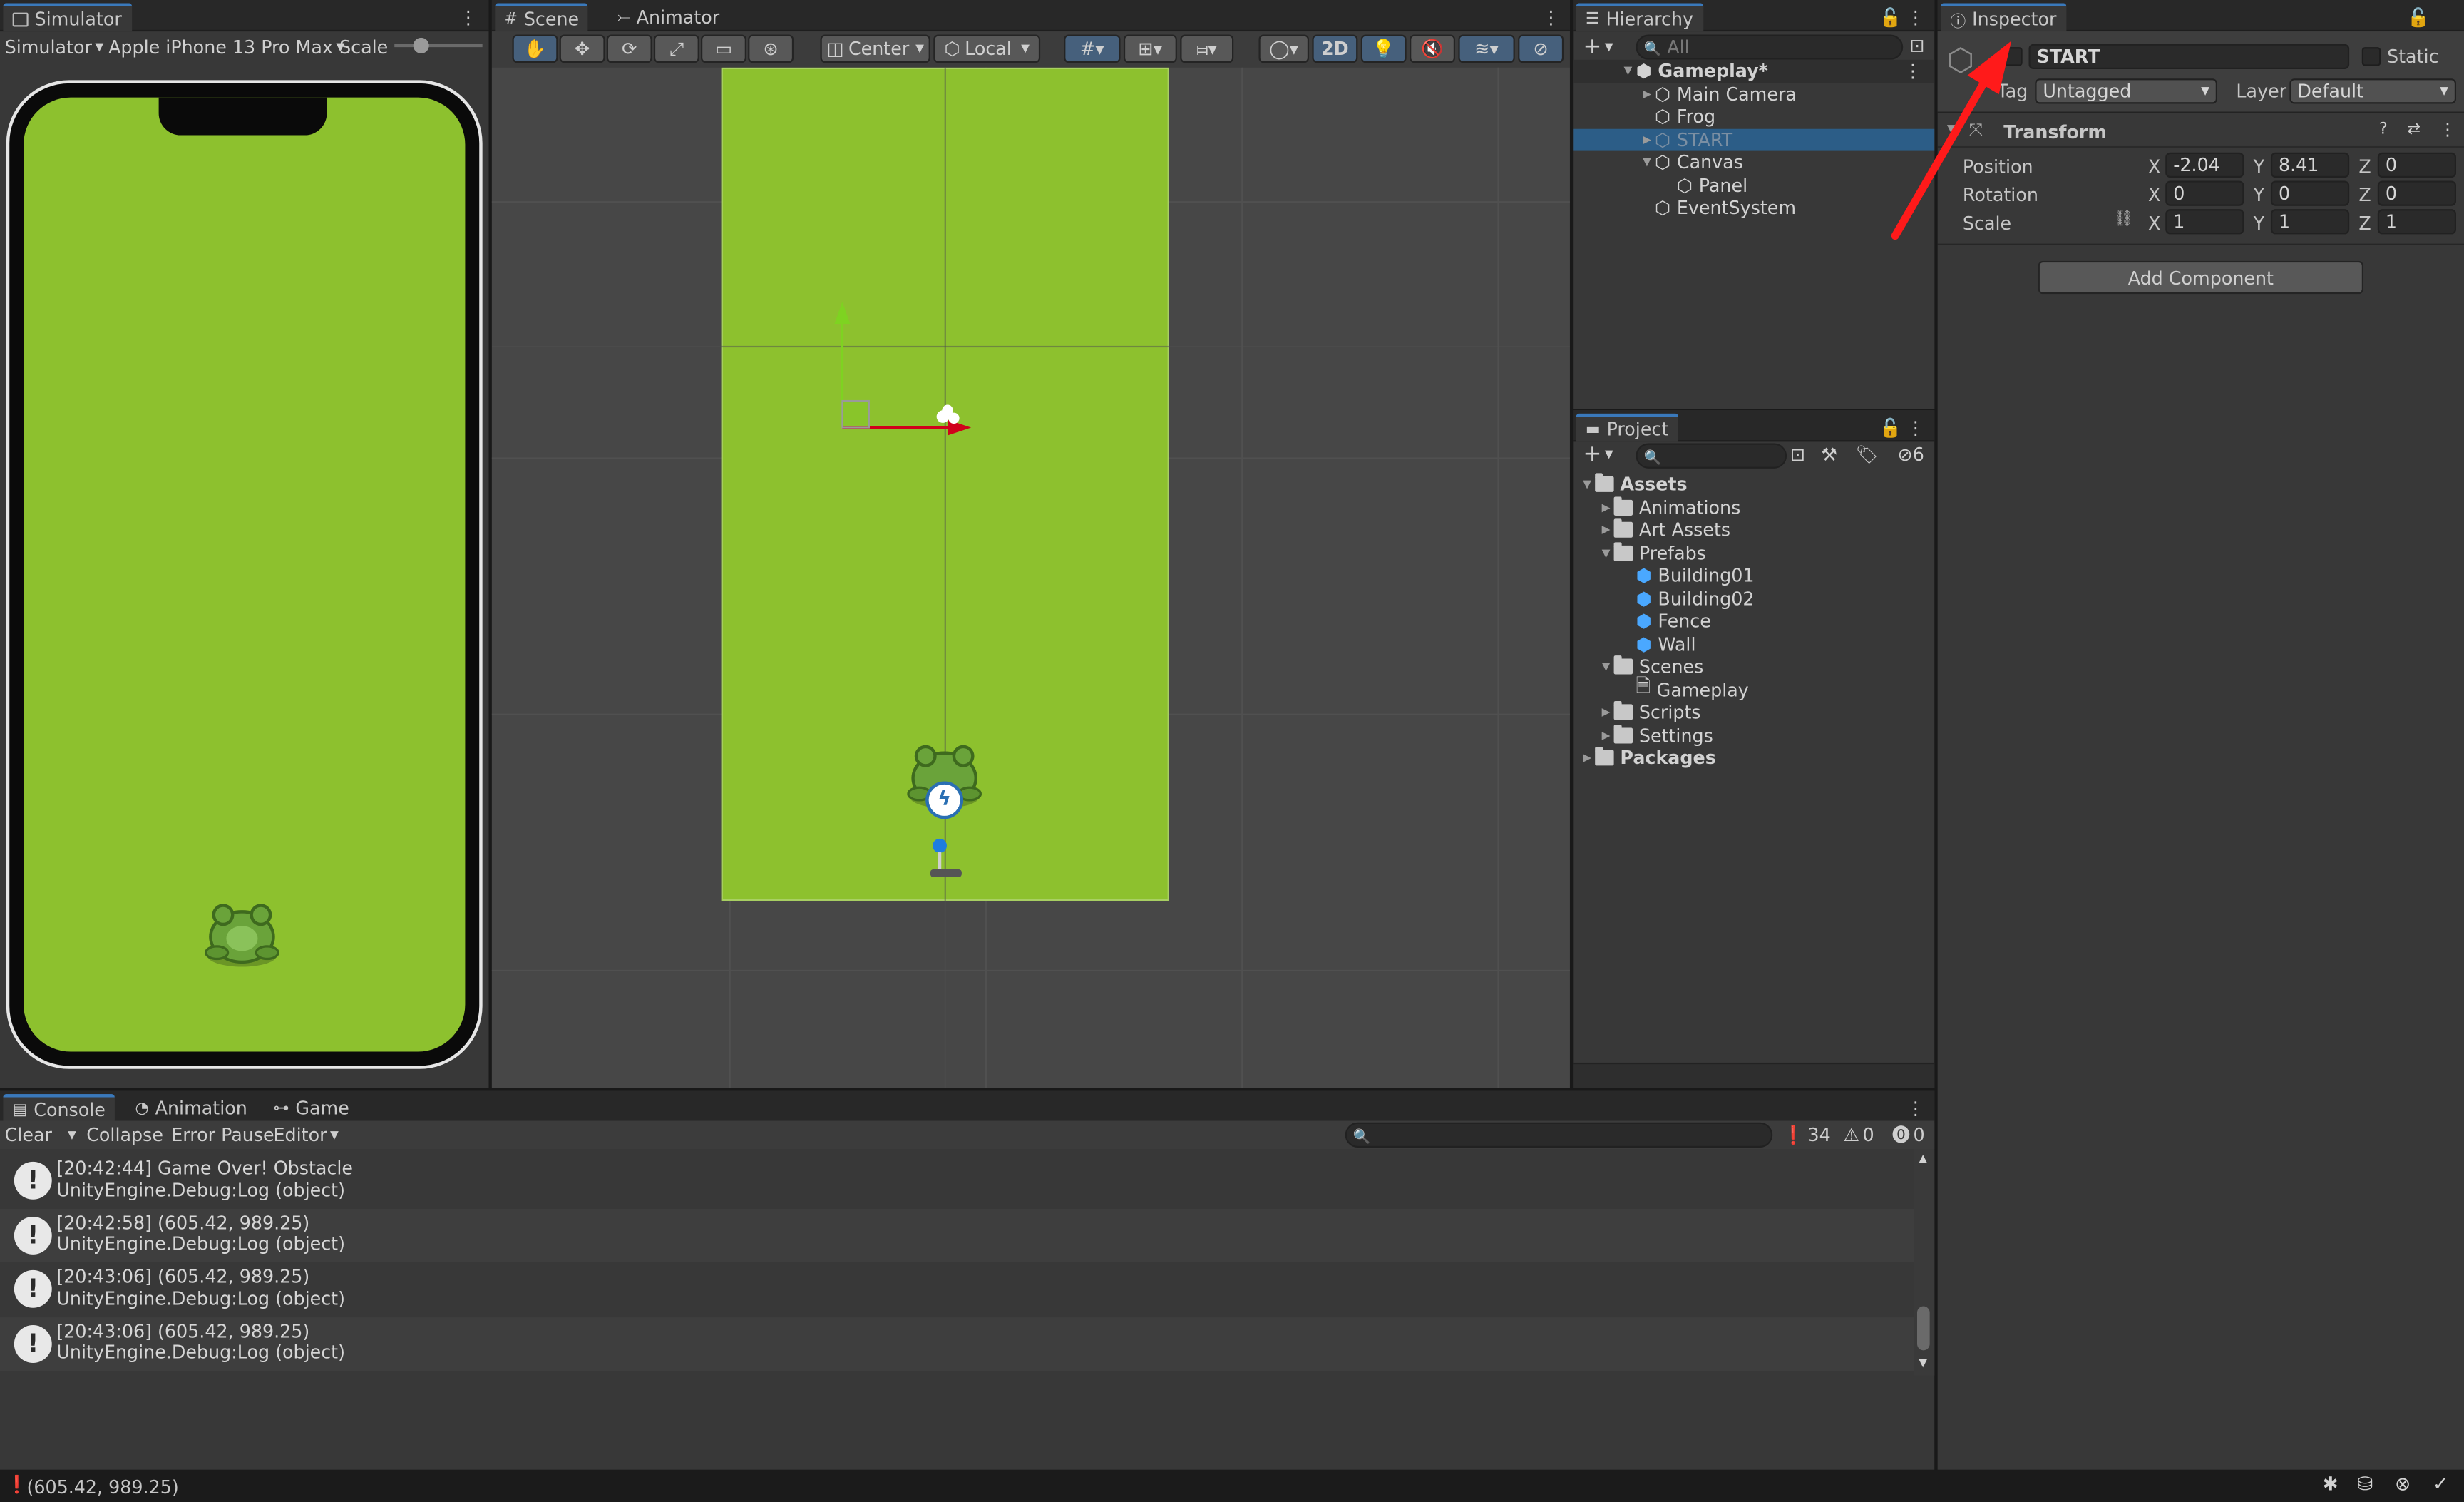 The height and width of the screenshot is (1502, 2464). Describe the element at coordinates (1711, 456) in the screenshot. I see `project-search-input: 🔍` at that location.